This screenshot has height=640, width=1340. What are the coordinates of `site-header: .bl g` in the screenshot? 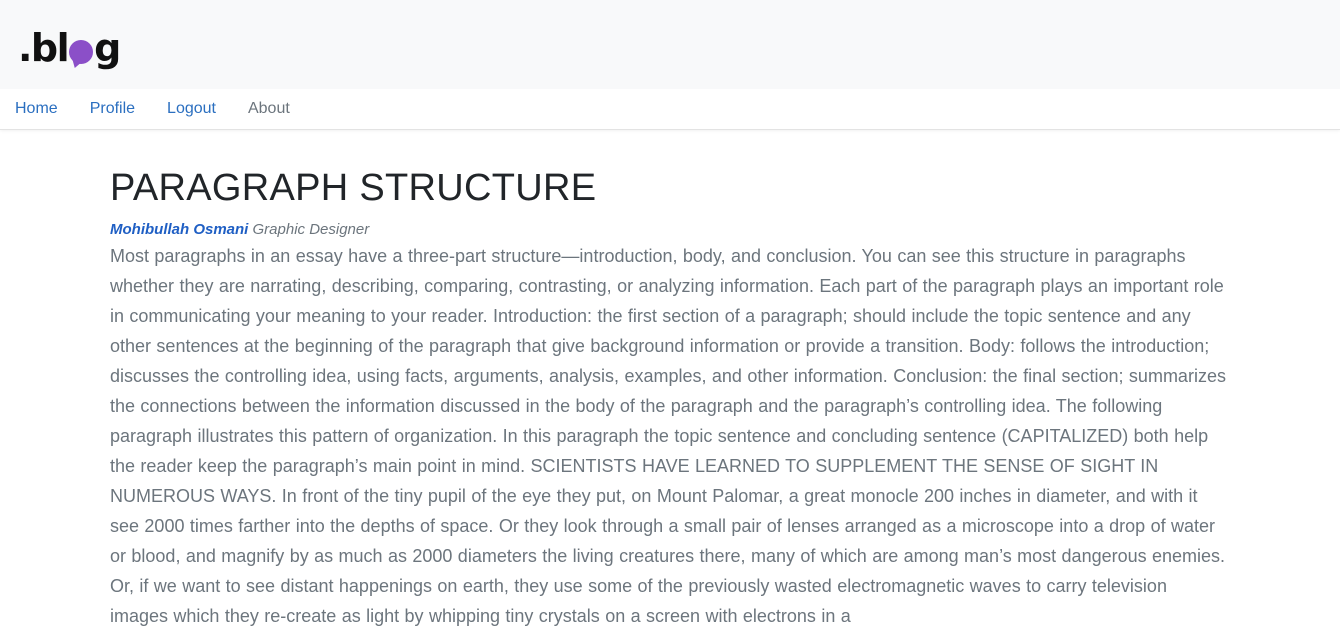 It's located at (670, 44).